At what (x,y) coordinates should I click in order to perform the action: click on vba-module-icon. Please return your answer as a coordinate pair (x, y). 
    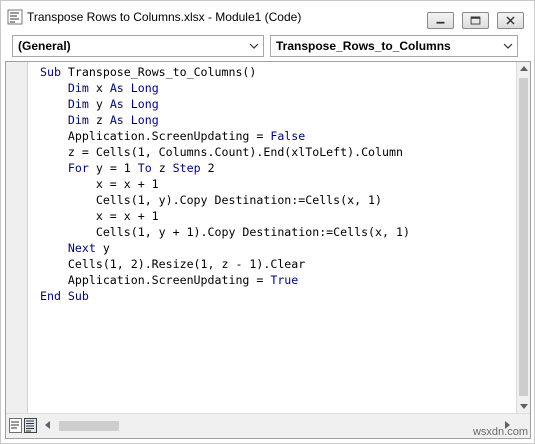
    Looking at the image, I should click on (15, 17).